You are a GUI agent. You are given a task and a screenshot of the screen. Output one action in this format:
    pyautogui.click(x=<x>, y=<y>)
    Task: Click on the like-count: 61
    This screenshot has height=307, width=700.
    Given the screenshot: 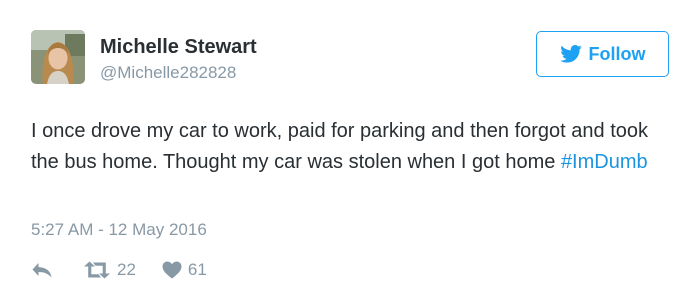 What is the action you would take?
    pyautogui.click(x=197, y=269)
    